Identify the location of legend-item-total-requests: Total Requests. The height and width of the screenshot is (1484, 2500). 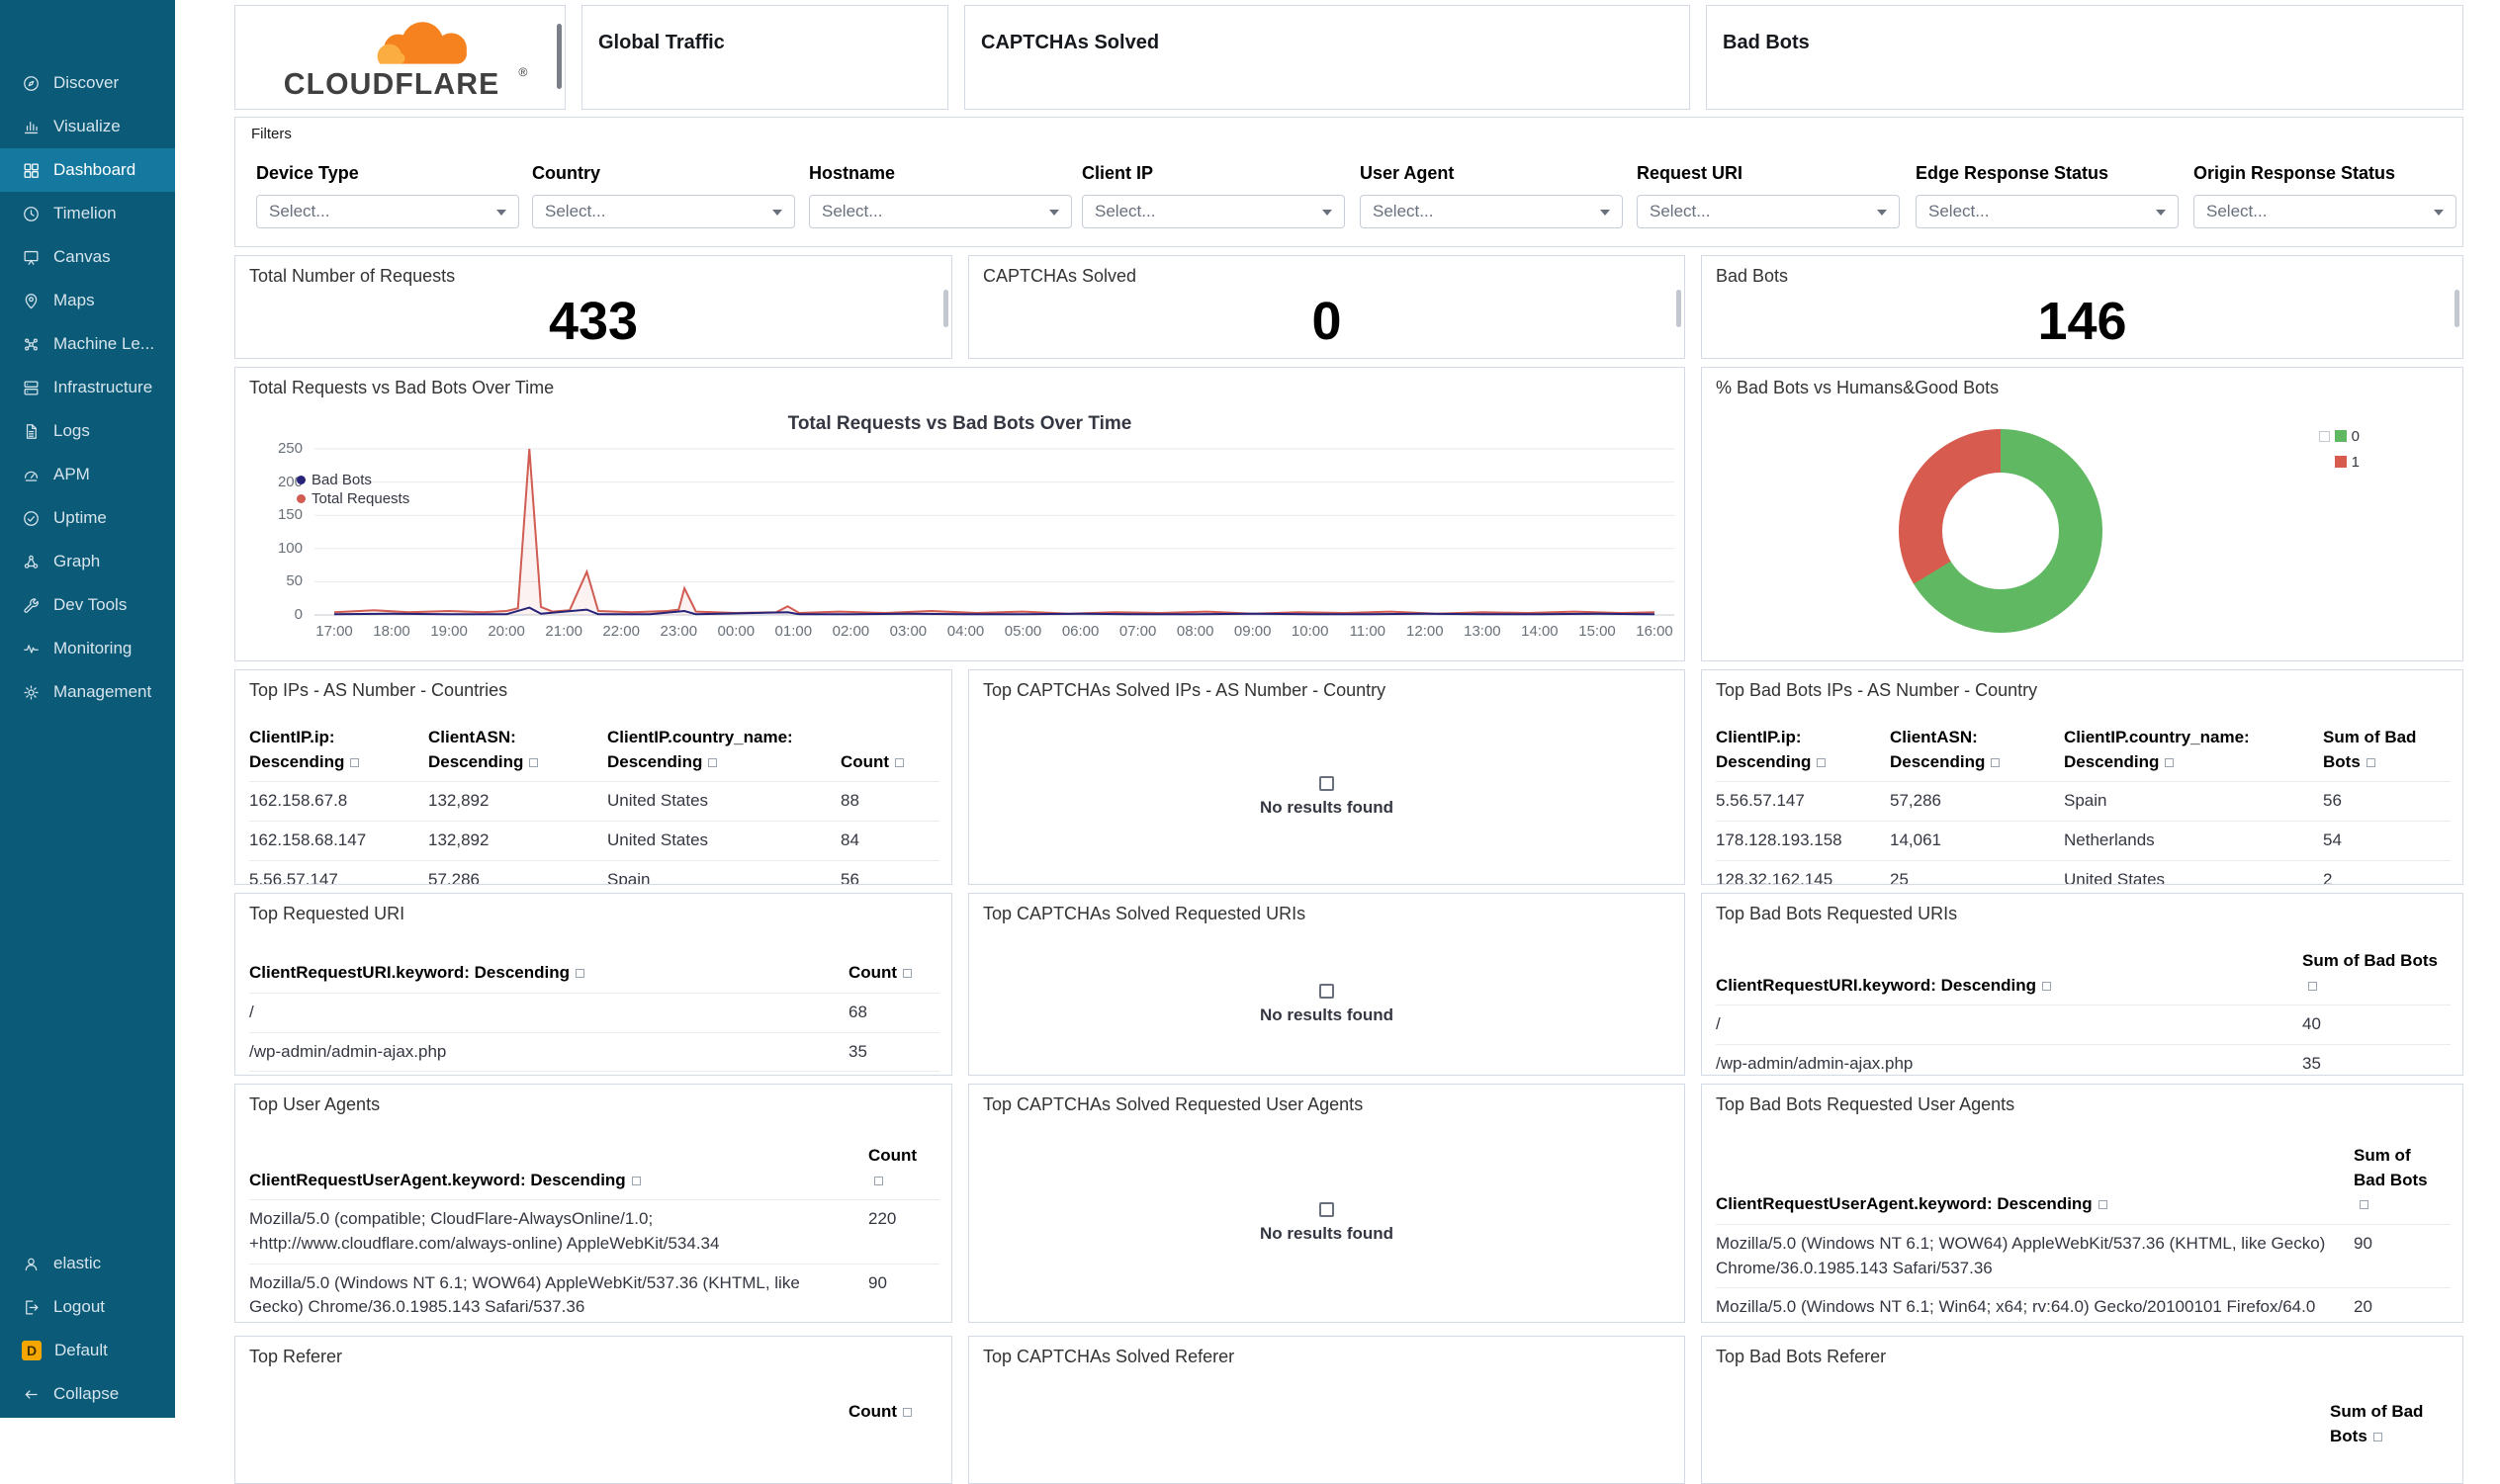
(353, 498).